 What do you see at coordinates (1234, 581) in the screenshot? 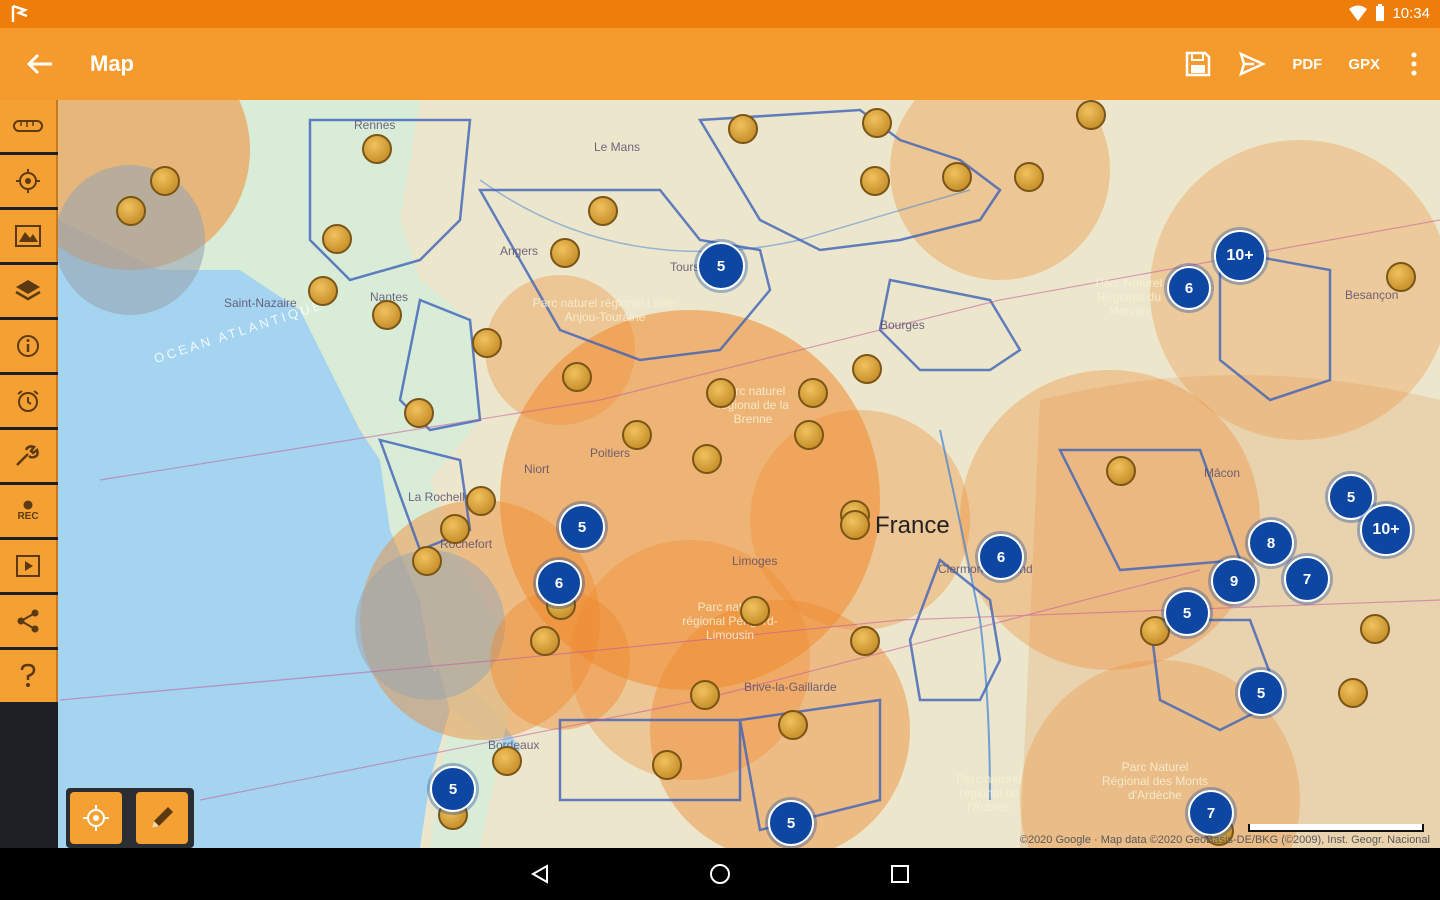
I see `airport-cluster: 9` at bounding box center [1234, 581].